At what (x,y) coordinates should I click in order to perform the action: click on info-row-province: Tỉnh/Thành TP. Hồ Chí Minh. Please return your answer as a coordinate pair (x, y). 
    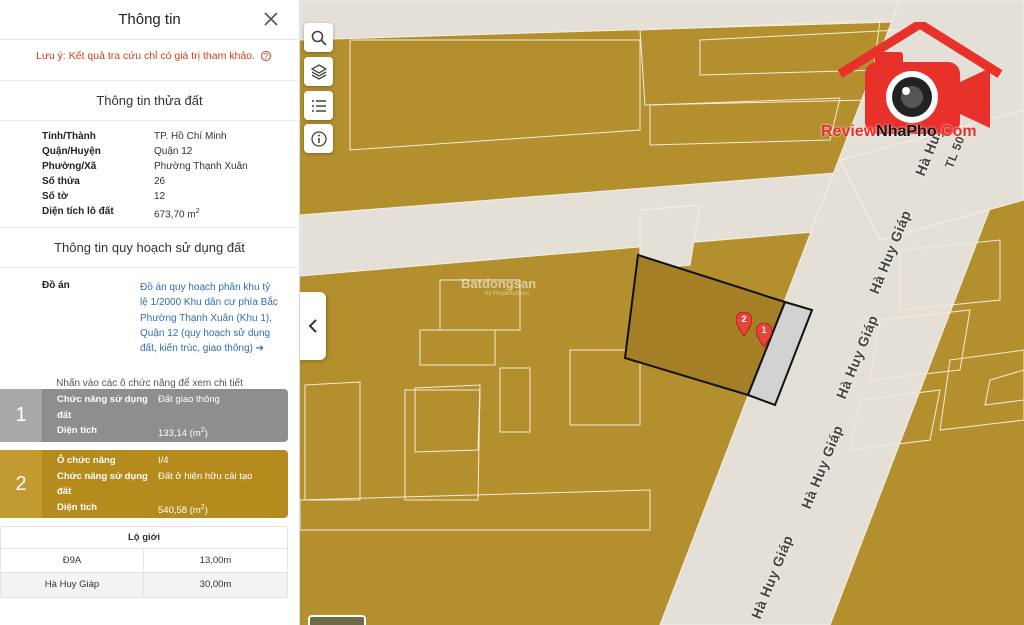
    Looking at the image, I should click on (170, 136).